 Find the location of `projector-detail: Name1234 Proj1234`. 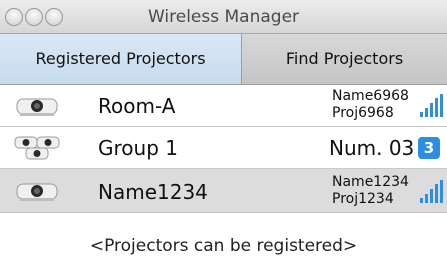

projector-detail: Name1234 Proj1234 is located at coordinates (370, 191).